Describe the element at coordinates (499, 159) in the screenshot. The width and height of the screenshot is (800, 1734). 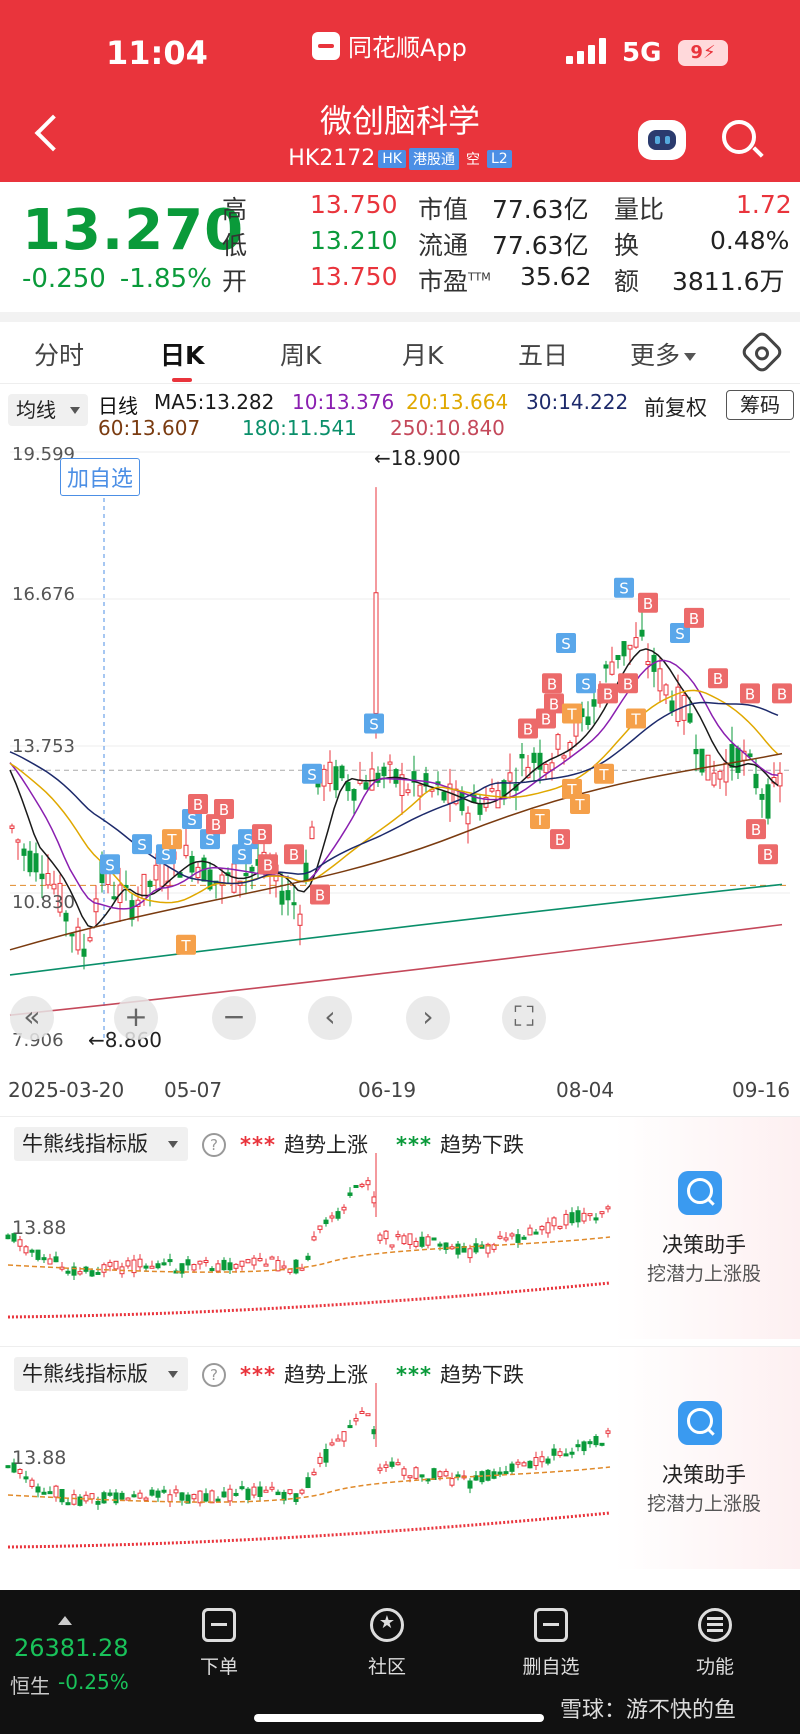
I see `tag-l2: L2` at that location.